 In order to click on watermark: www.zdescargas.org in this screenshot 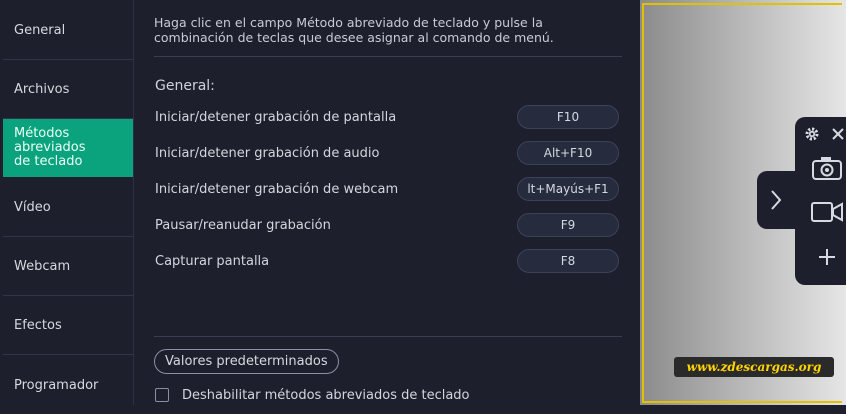, I will do `click(754, 367)`.